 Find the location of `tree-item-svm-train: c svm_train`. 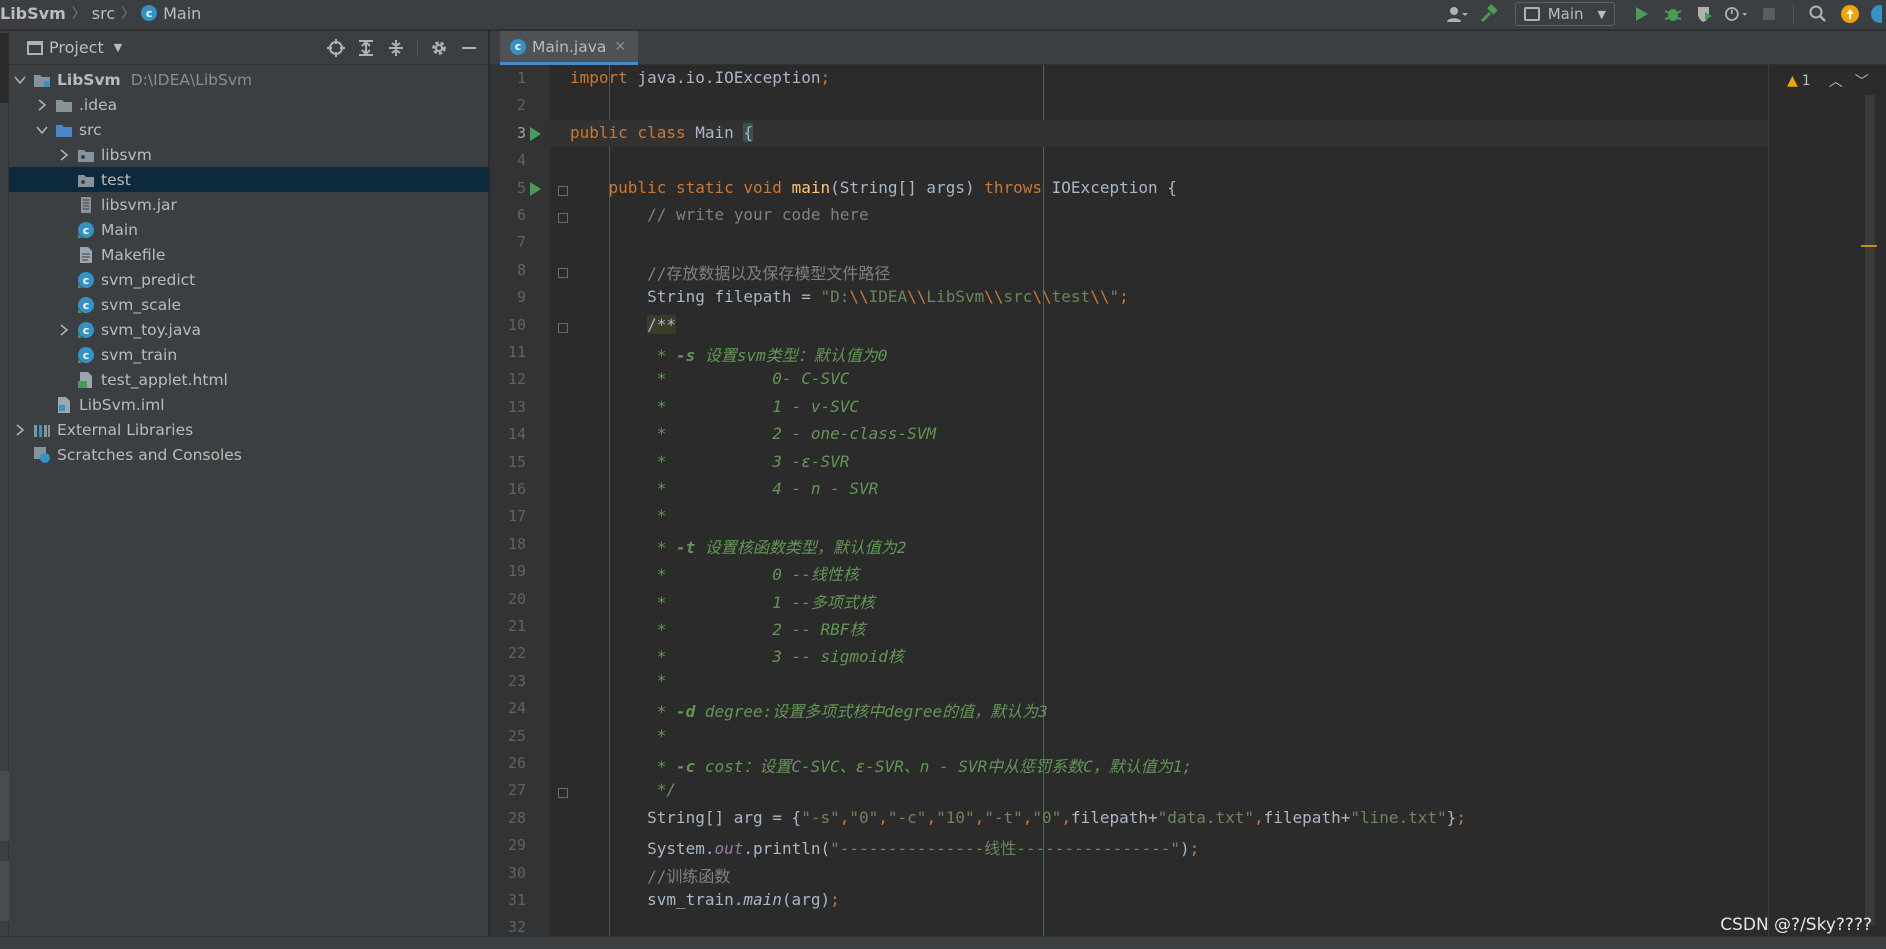

tree-item-svm-train: c svm_train is located at coordinates (249, 354).